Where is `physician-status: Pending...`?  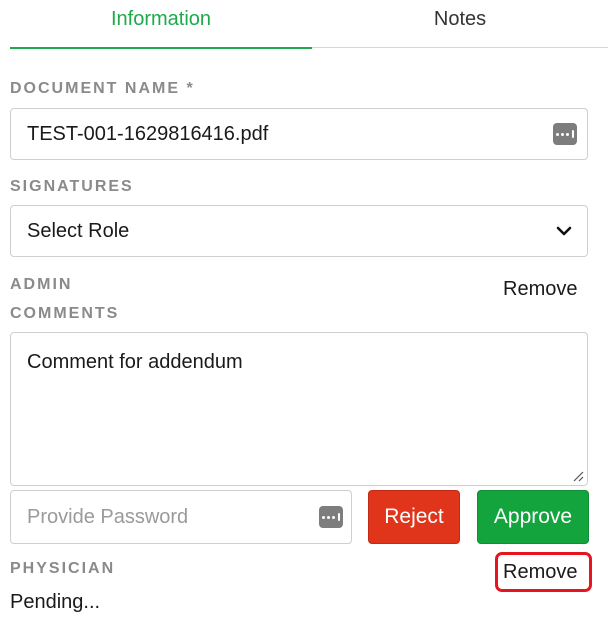
physician-status: Pending... is located at coordinates (55, 602).